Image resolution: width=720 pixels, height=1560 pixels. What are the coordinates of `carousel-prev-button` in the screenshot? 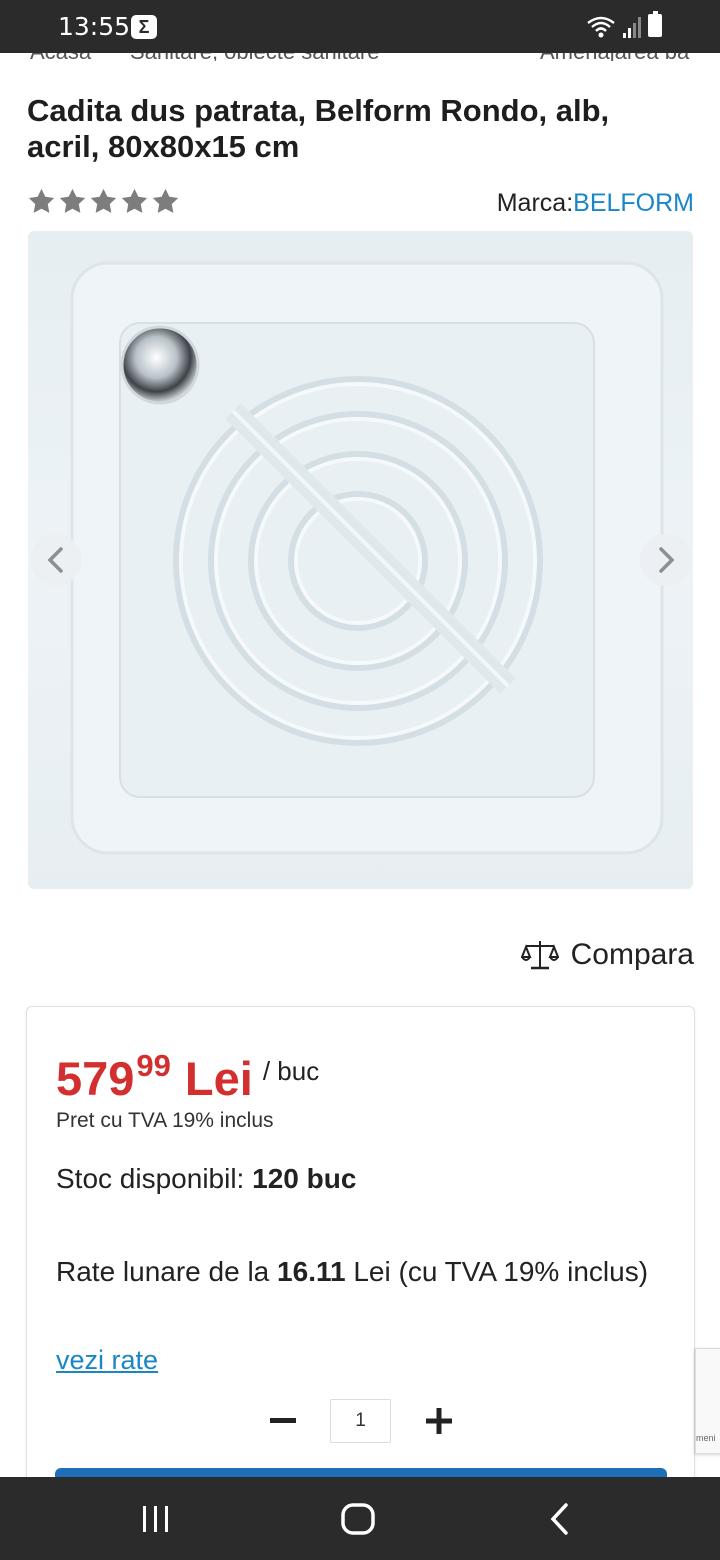 It's located at (56, 560).